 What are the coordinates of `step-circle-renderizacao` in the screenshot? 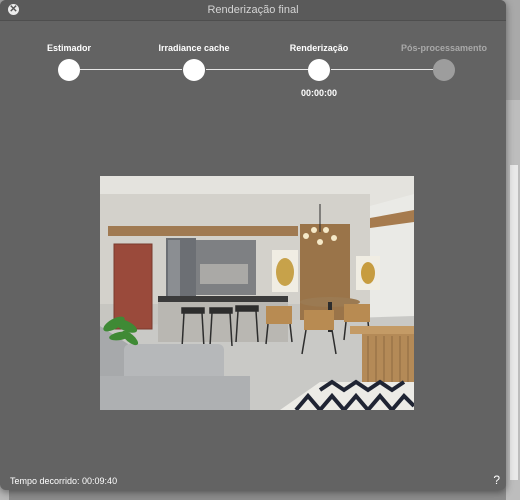 It's located at (319, 70).